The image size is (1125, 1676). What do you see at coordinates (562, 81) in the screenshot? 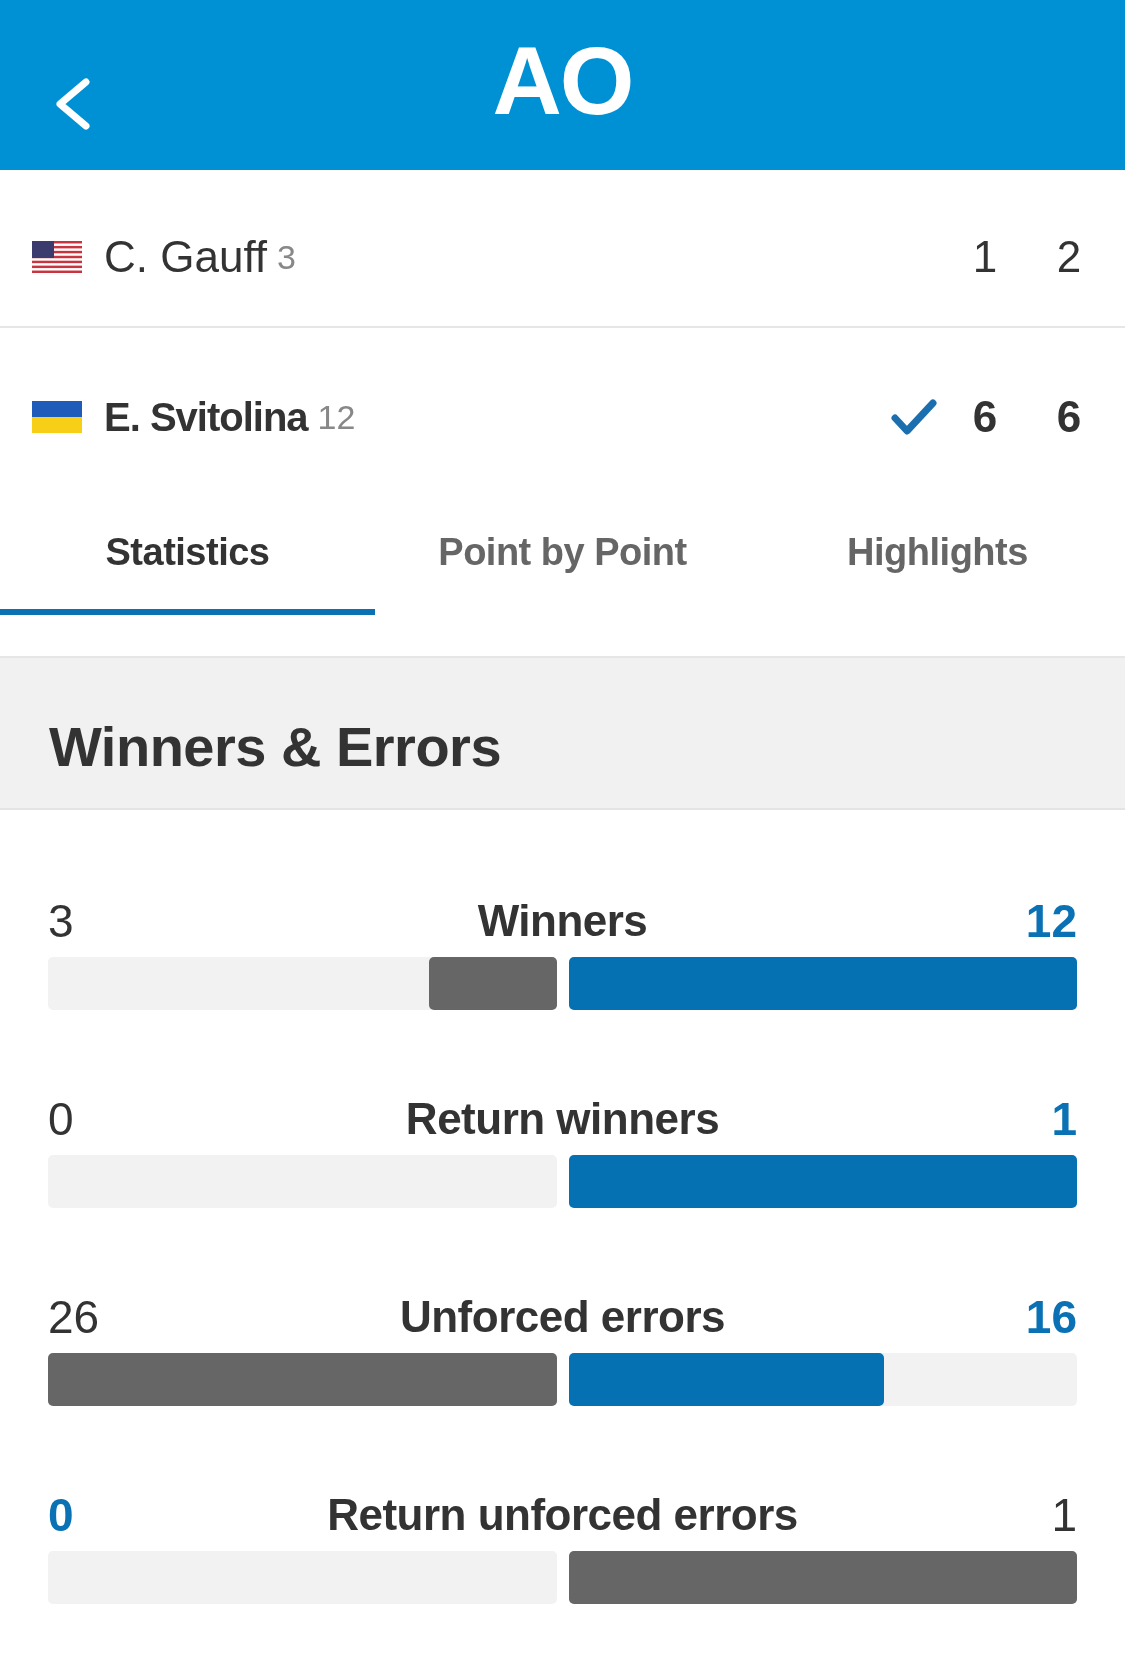
I see `logo: AO` at bounding box center [562, 81].